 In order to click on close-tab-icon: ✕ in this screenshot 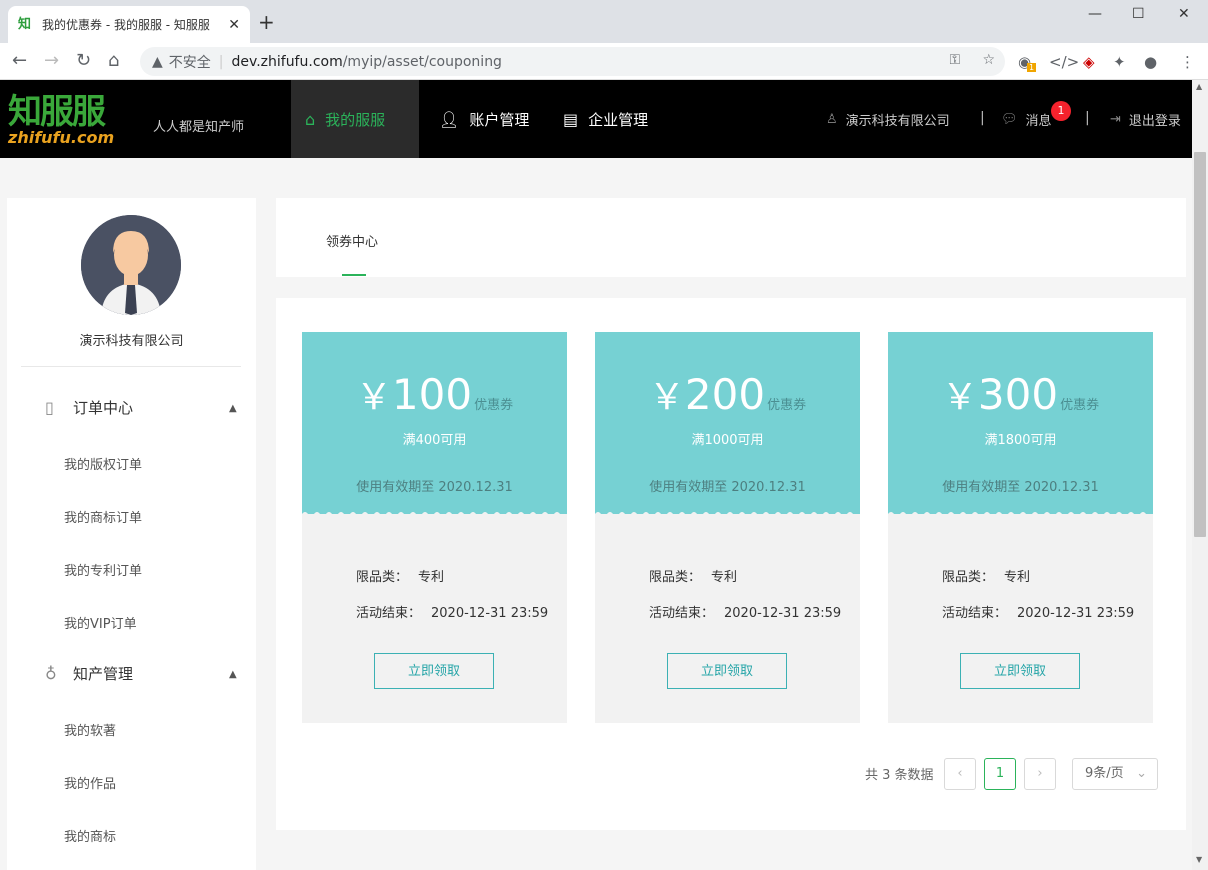, I will do `click(234, 25)`.